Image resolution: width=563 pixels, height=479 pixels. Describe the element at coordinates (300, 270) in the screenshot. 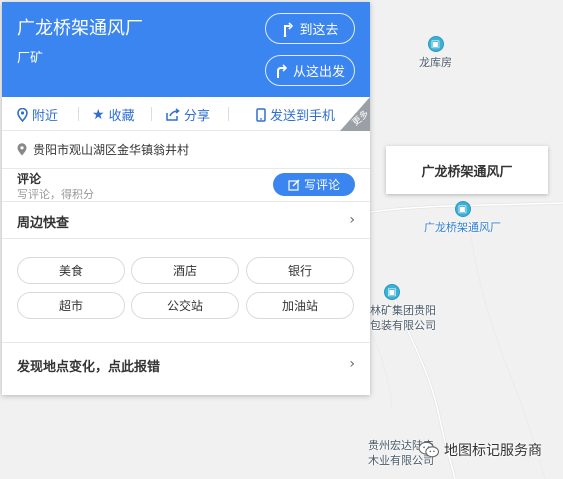

I see `chip-bank: 银行` at that location.